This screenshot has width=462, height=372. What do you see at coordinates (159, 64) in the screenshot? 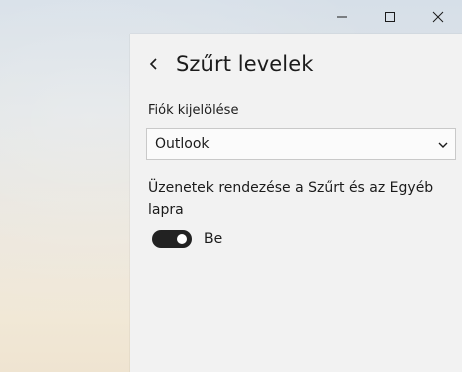
I see `back-button` at bounding box center [159, 64].